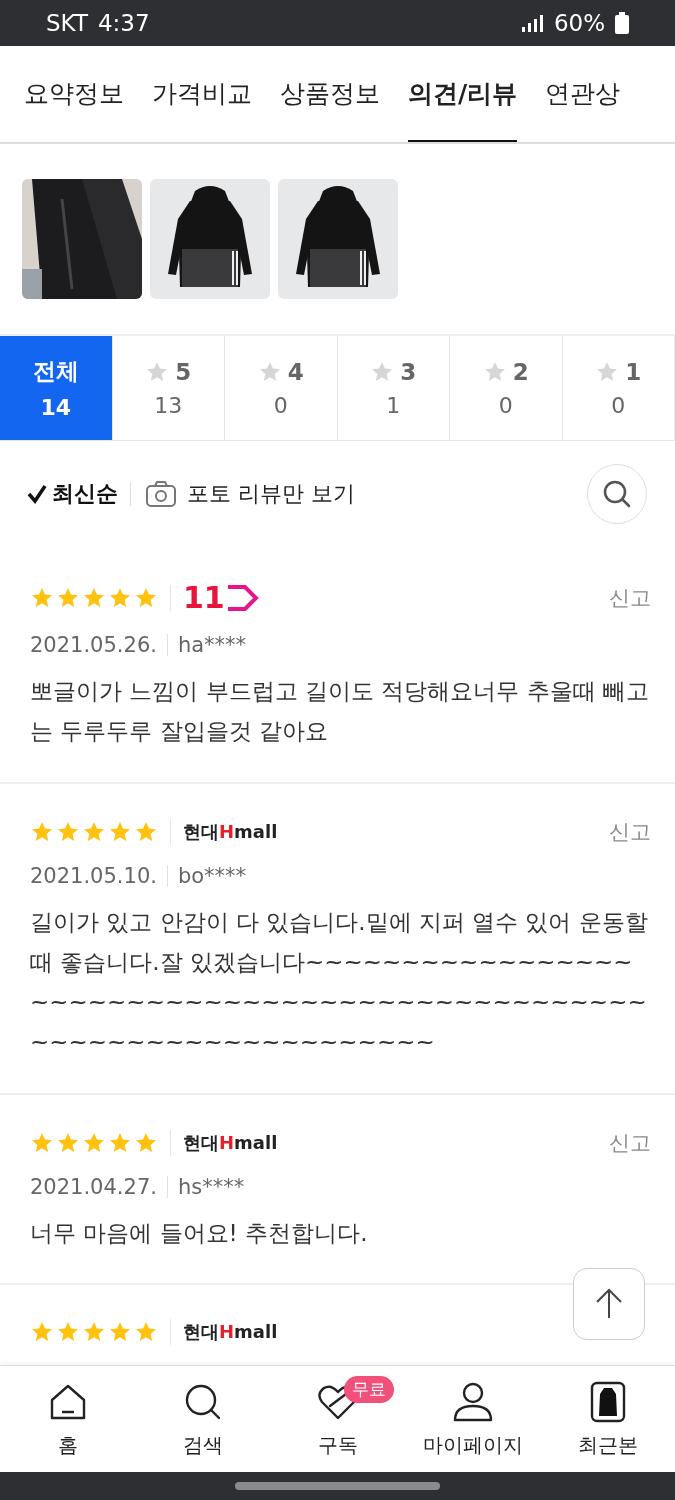 The height and width of the screenshot is (1500, 675). Describe the element at coordinates (199, 1233) in the screenshot. I see `review-text: 너무 마음에 들어요! 추천합니다.` at that location.